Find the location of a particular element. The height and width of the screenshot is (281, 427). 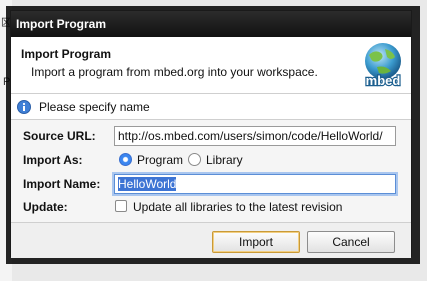

header-title: Import Program is located at coordinates (66, 54).